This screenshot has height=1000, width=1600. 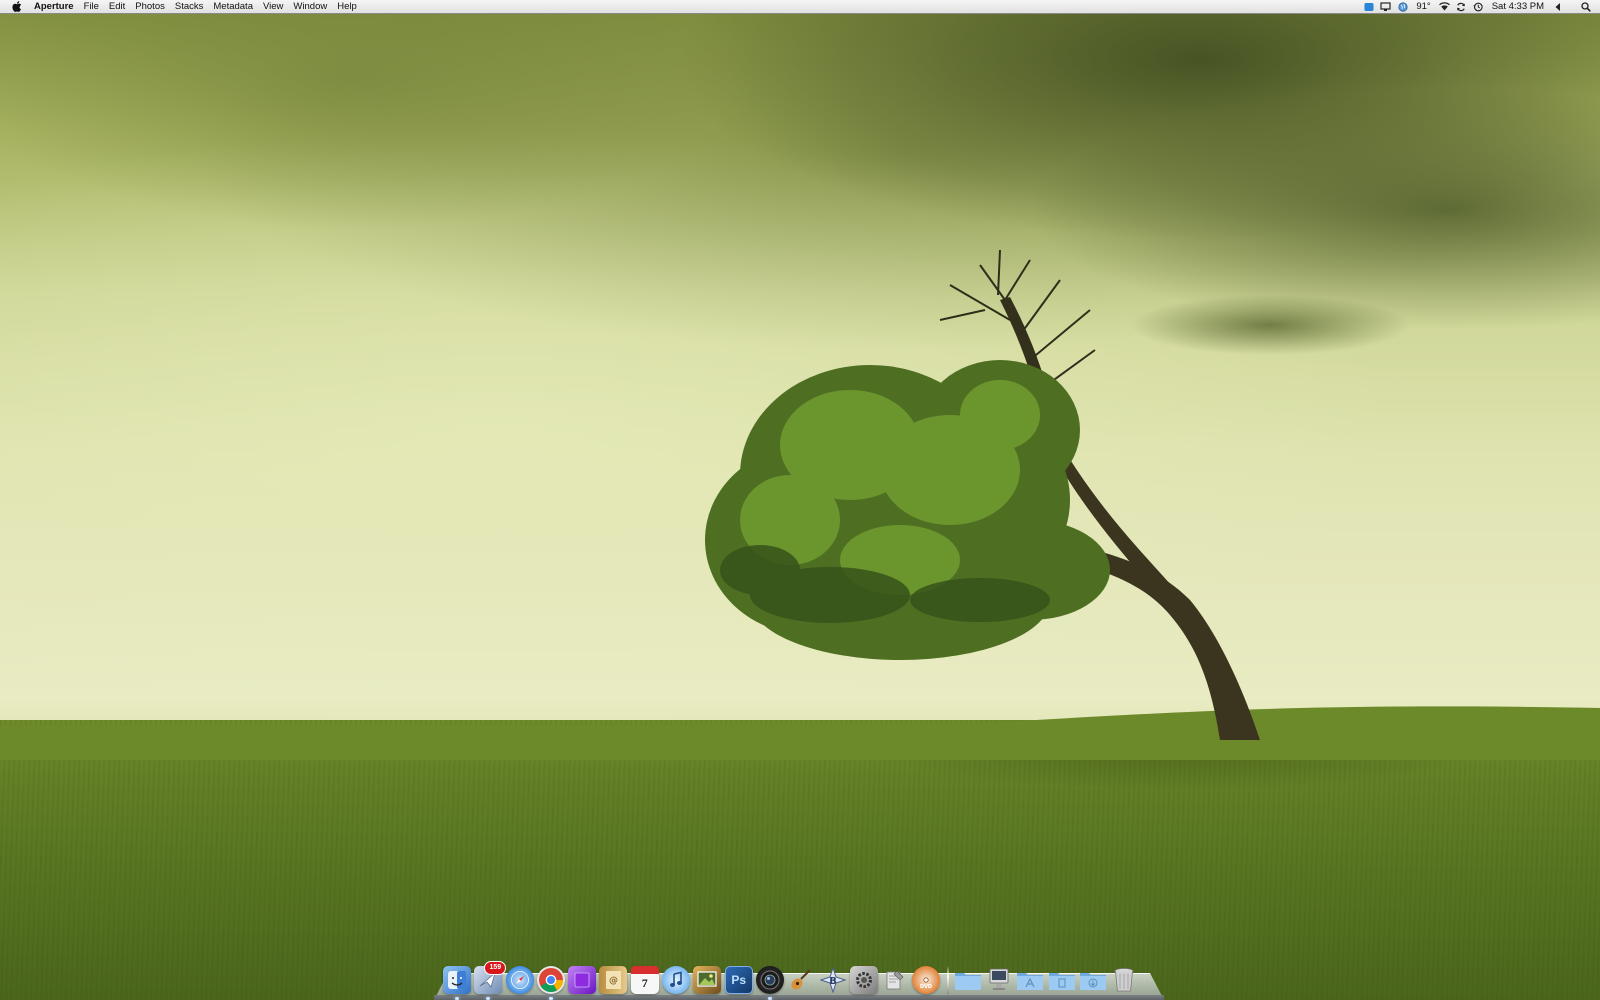 I want to click on volume-icon, so click(x=1557, y=6).